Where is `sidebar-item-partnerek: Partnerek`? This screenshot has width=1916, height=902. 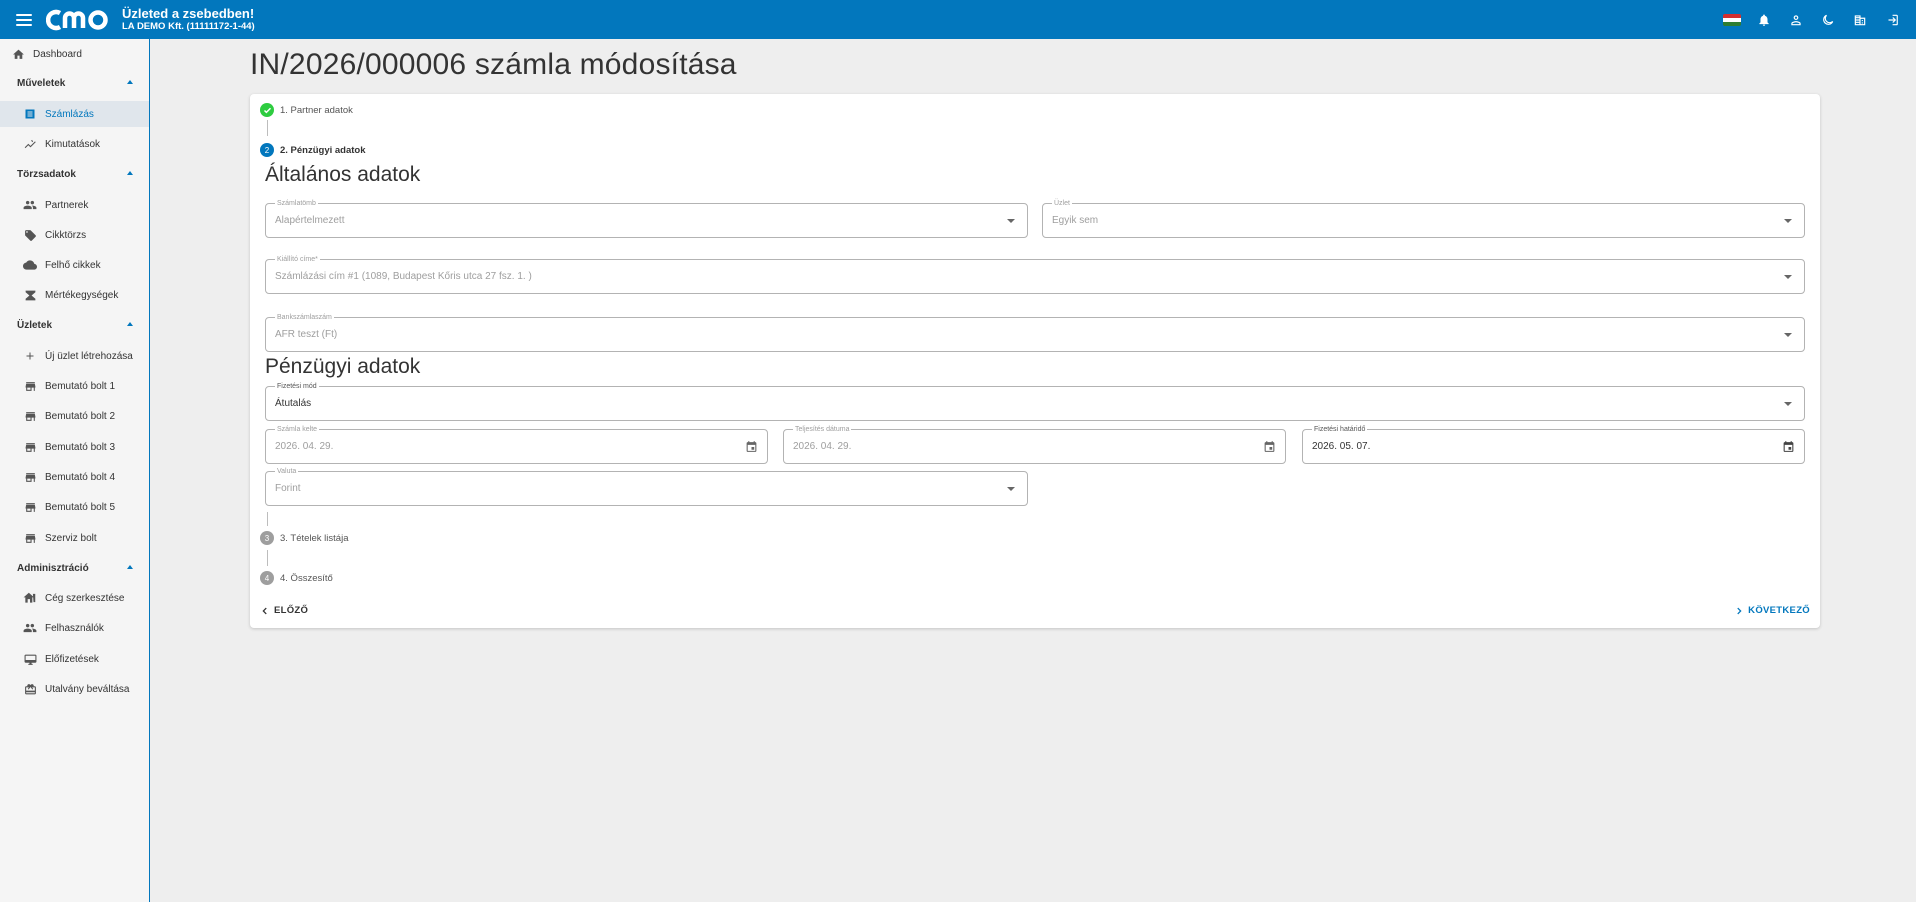 sidebar-item-partnerek: Partnerek is located at coordinates (74, 205).